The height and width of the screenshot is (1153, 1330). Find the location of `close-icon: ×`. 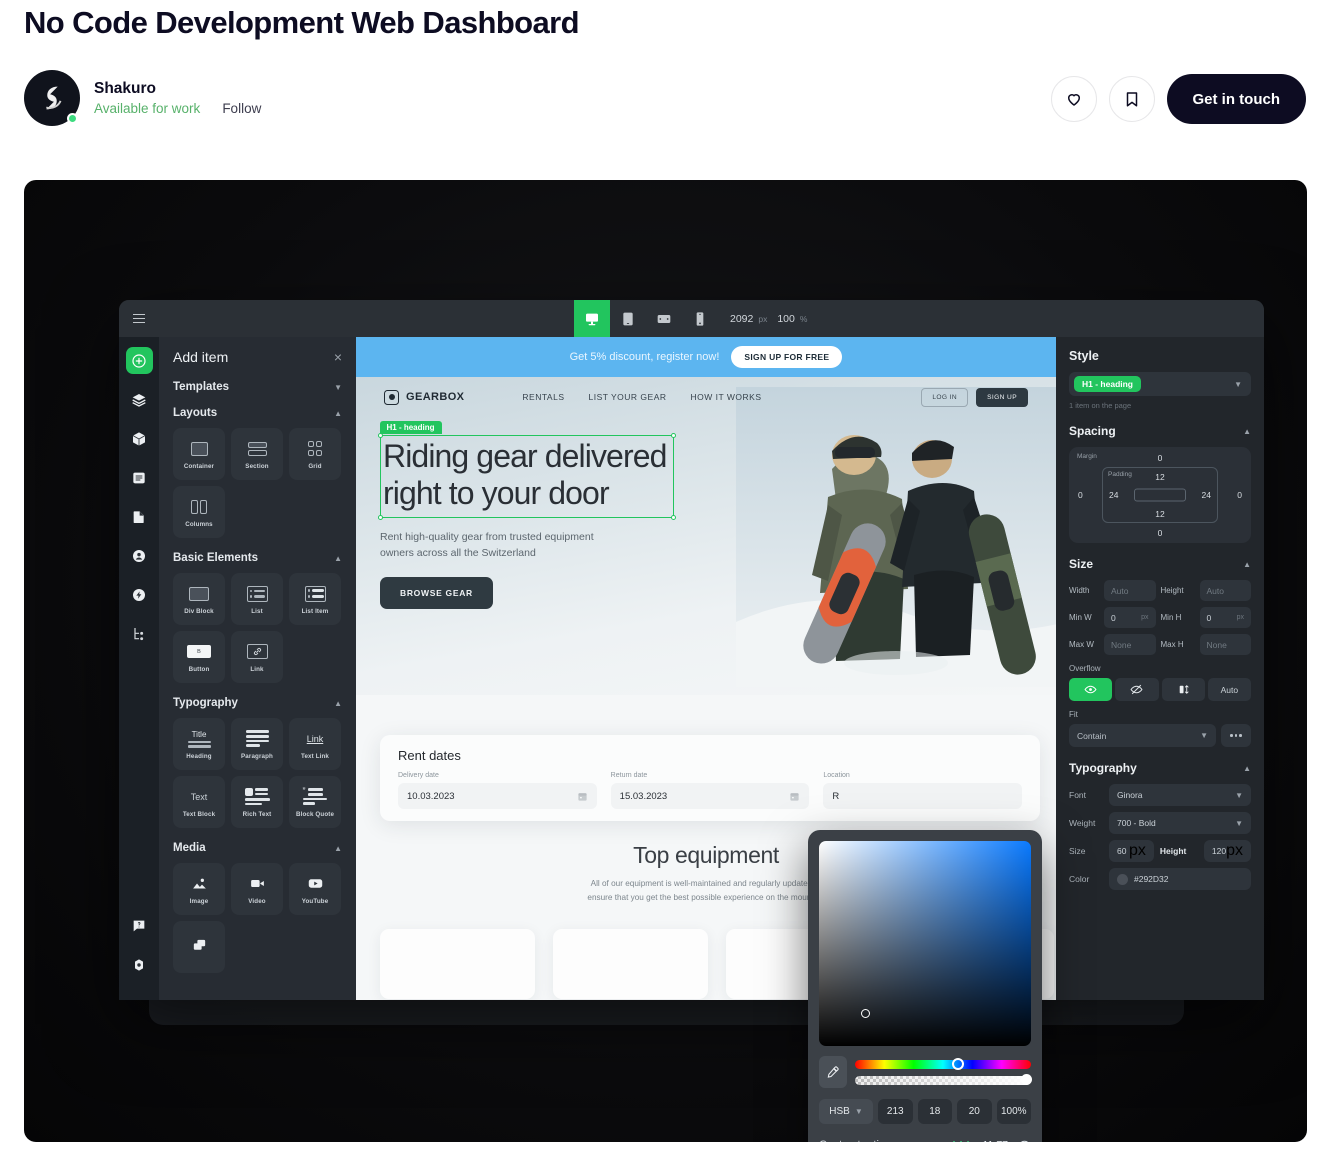

close-icon: × is located at coordinates (338, 357).